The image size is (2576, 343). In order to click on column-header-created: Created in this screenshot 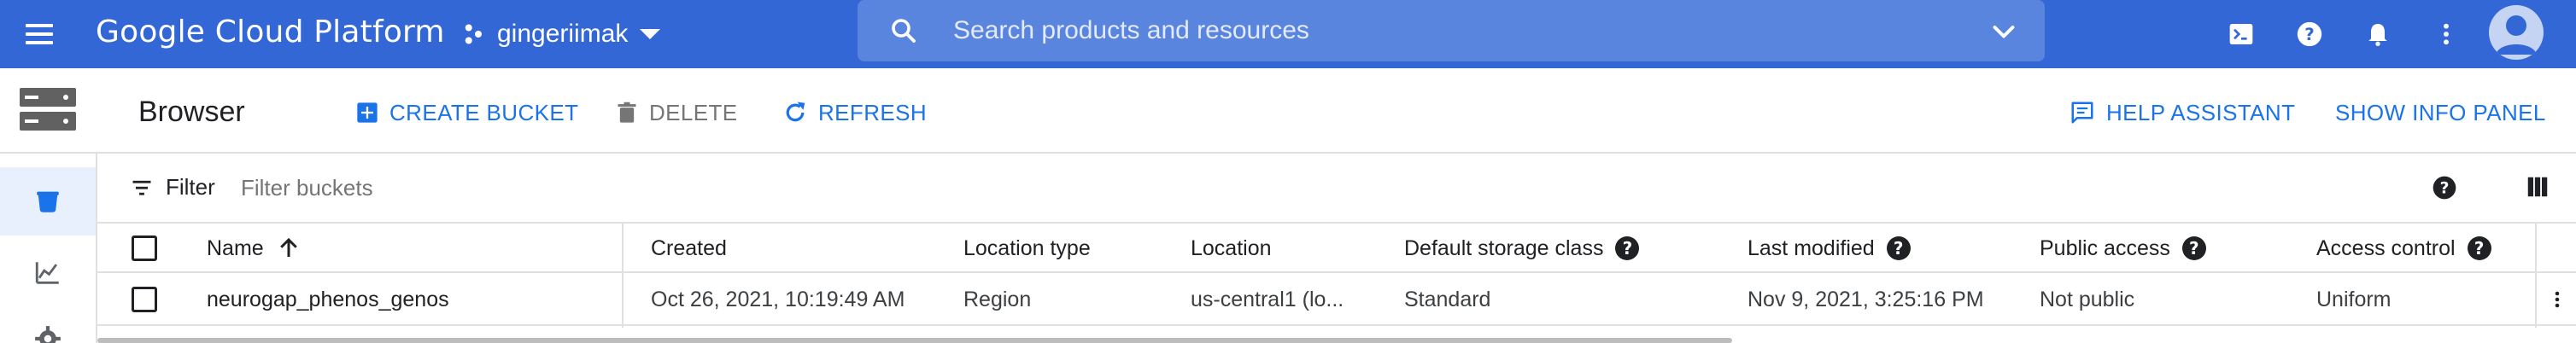, I will do `click(689, 248)`.